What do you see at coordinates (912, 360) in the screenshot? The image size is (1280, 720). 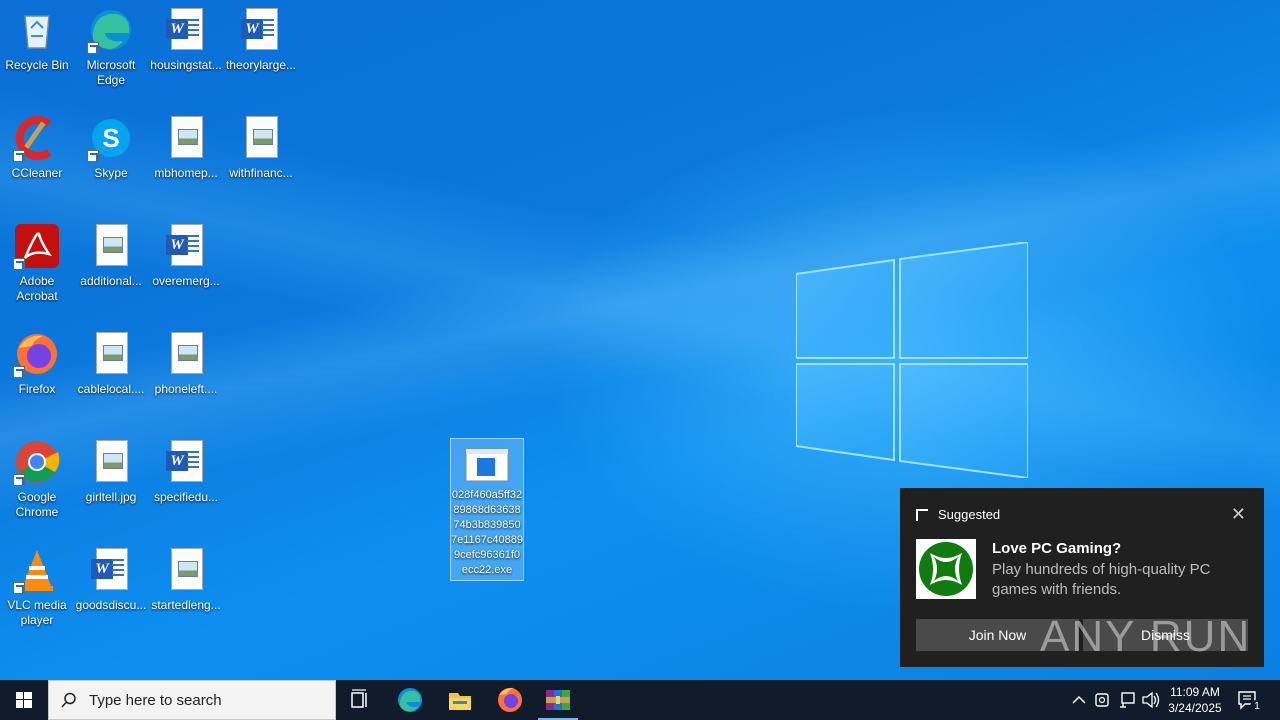 I see `windows-logo-wallpaper` at bounding box center [912, 360].